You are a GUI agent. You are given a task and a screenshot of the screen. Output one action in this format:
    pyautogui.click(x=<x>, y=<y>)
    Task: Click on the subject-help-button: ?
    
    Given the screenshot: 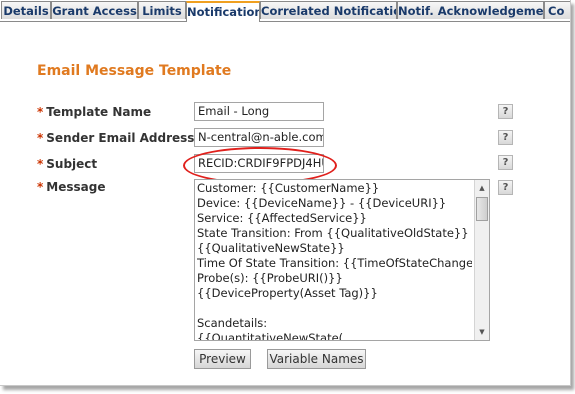 What is the action you would take?
    pyautogui.click(x=505, y=162)
    